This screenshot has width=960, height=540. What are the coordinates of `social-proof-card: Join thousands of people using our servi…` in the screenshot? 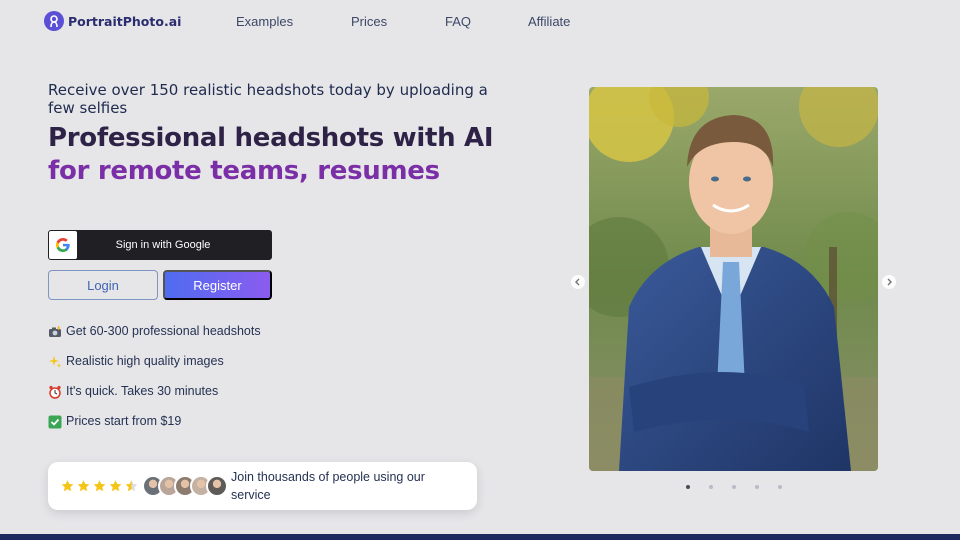 It's located at (262, 486).